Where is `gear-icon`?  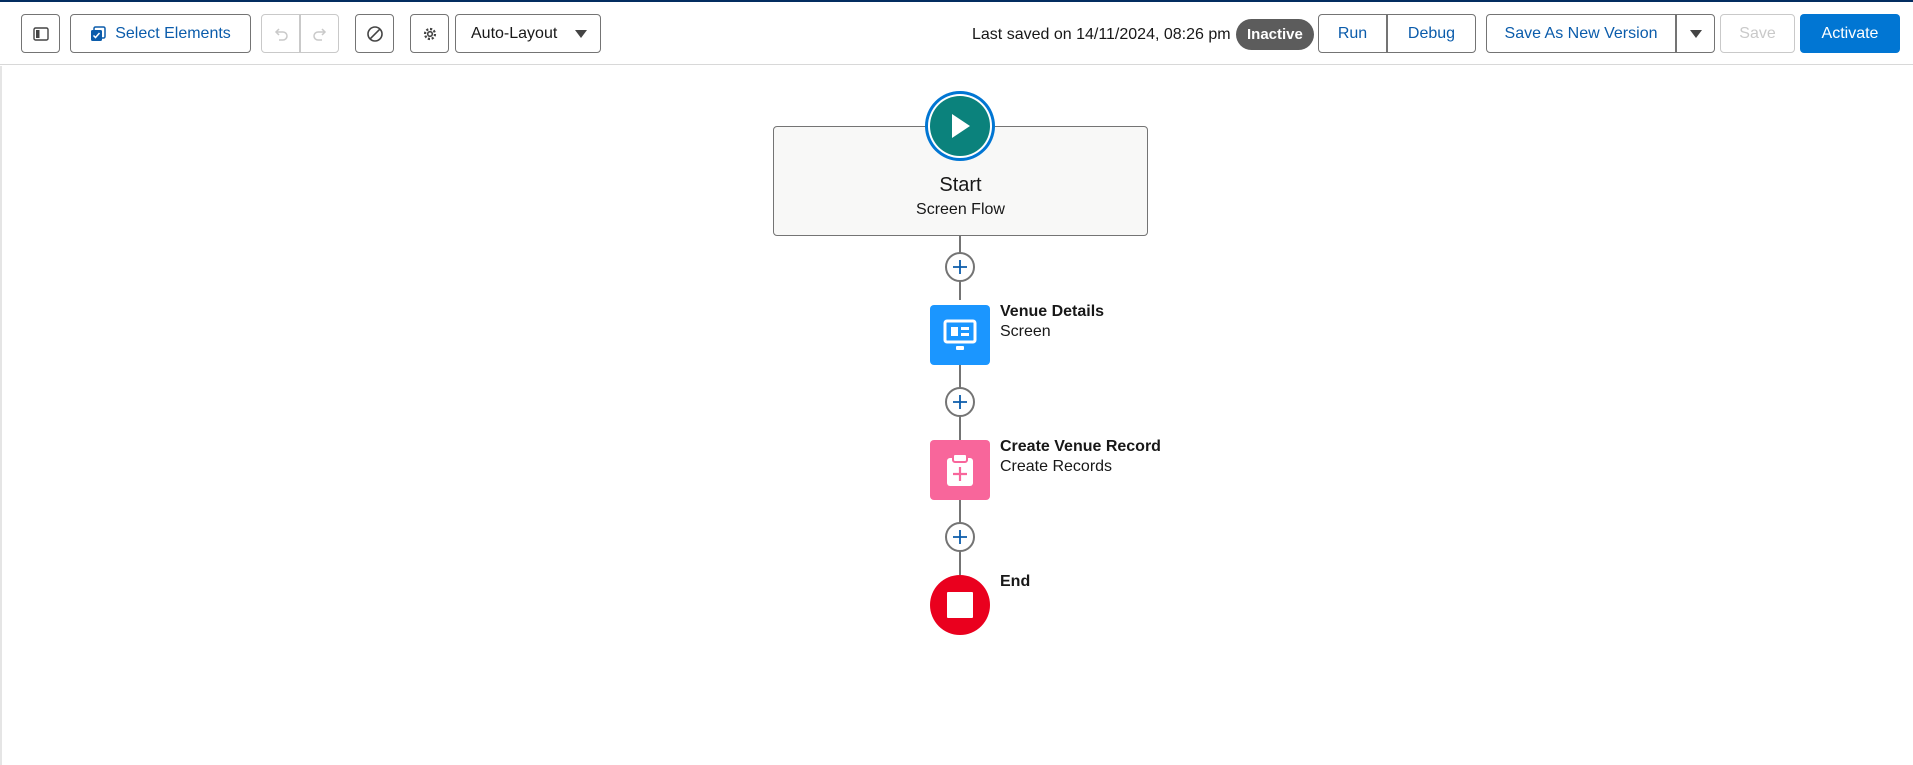 gear-icon is located at coordinates (429, 33).